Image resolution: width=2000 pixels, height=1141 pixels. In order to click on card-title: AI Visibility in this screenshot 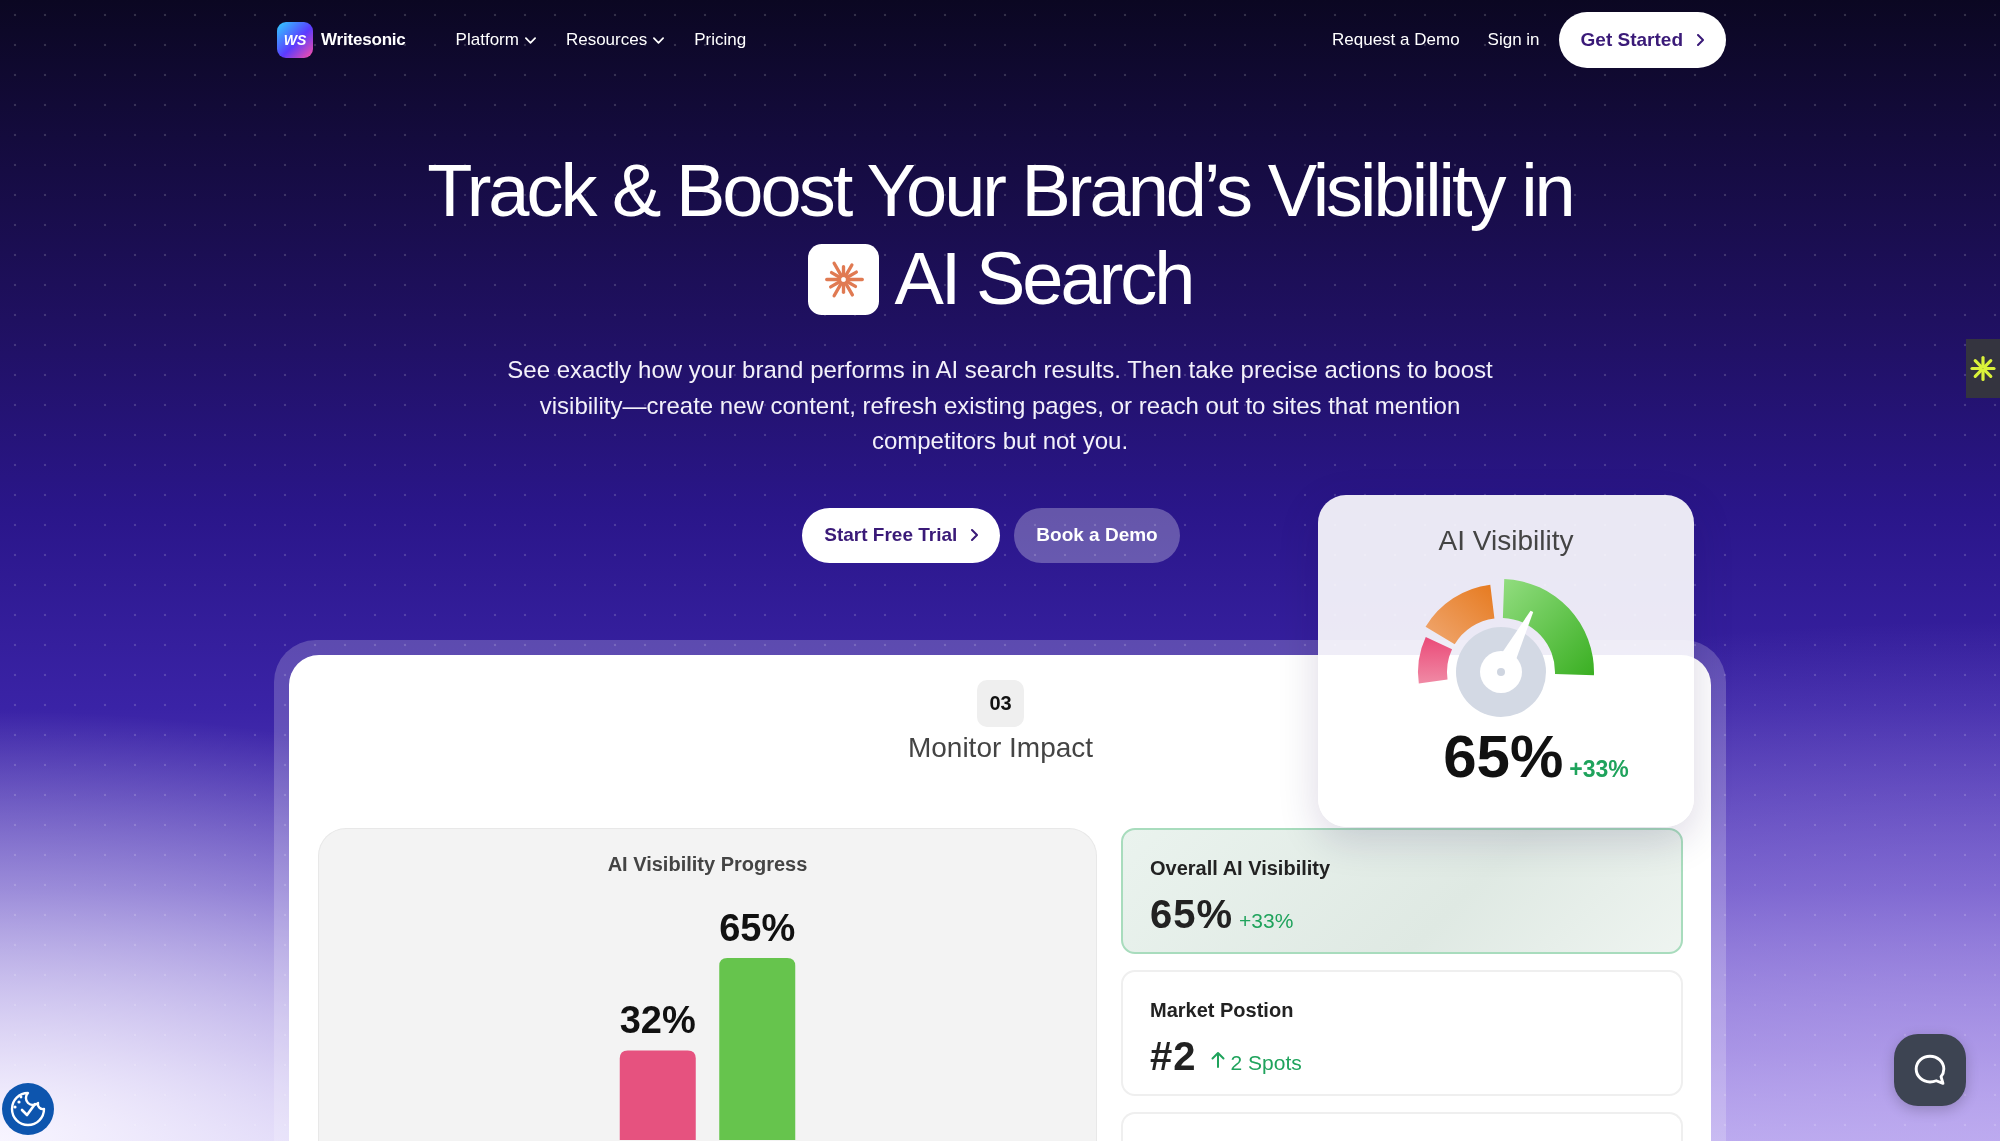, I will do `click(1506, 541)`.